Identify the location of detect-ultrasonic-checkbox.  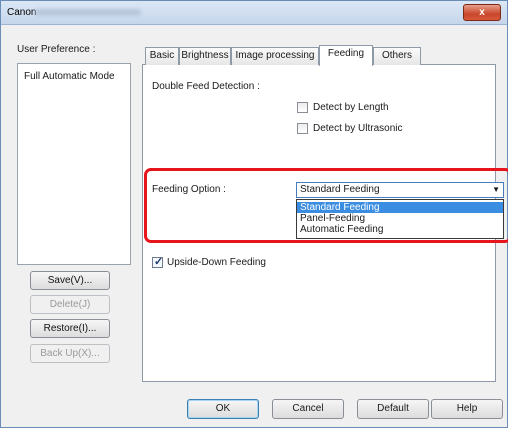
(302, 128).